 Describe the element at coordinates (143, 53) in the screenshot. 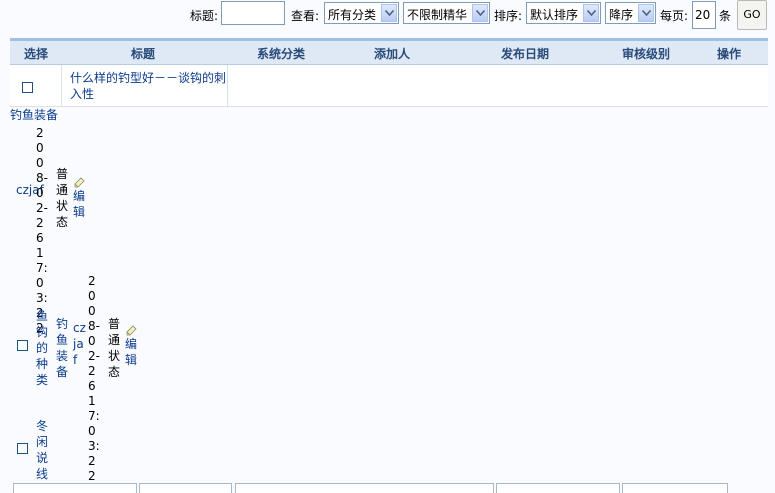

I see `header-title: 标题` at that location.